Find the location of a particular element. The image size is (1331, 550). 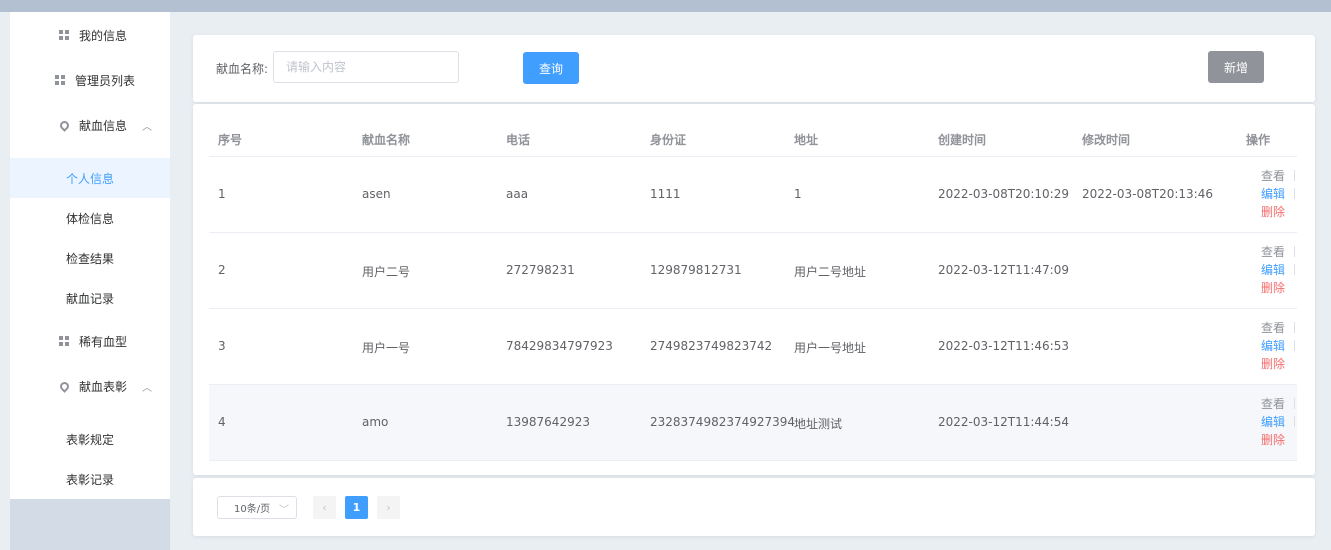

sidebar-item-check-results: 检查结果 is located at coordinates (90, 258).